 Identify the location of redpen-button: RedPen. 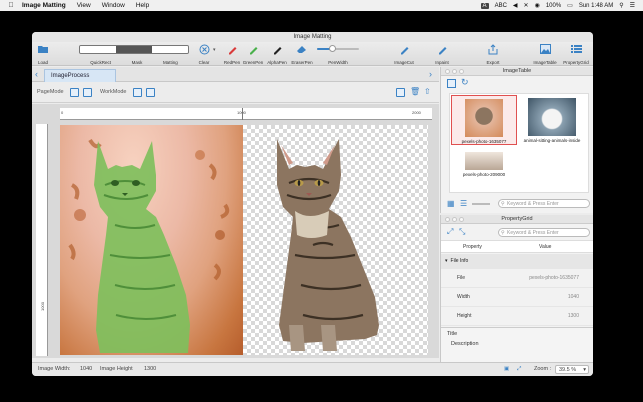
(232, 54).